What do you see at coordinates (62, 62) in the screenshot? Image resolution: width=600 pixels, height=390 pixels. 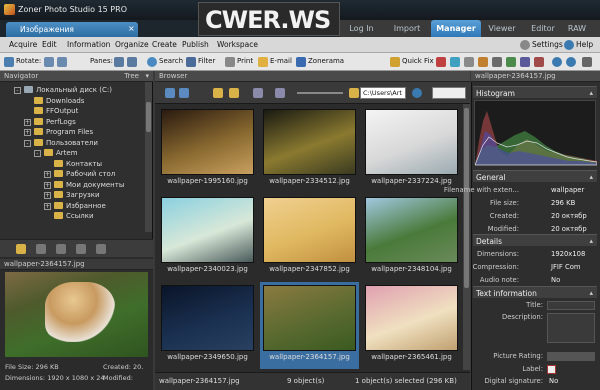 I see `rotate-right-icon` at bounding box center [62, 62].